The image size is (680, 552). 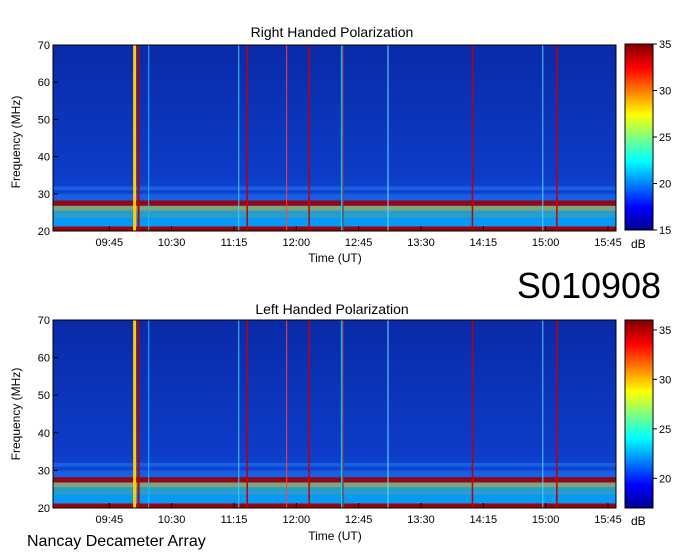 What do you see at coordinates (332, 32) in the screenshot?
I see `panel-title: Right Handed Polarization` at bounding box center [332, 32].